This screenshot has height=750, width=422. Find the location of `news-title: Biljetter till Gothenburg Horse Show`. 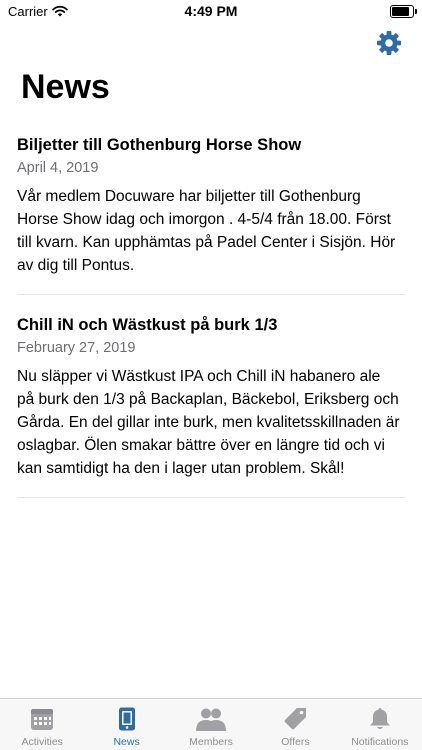

news-title: Biljetter till Gothenburg Horse Show is located at coordinates (159, 145).